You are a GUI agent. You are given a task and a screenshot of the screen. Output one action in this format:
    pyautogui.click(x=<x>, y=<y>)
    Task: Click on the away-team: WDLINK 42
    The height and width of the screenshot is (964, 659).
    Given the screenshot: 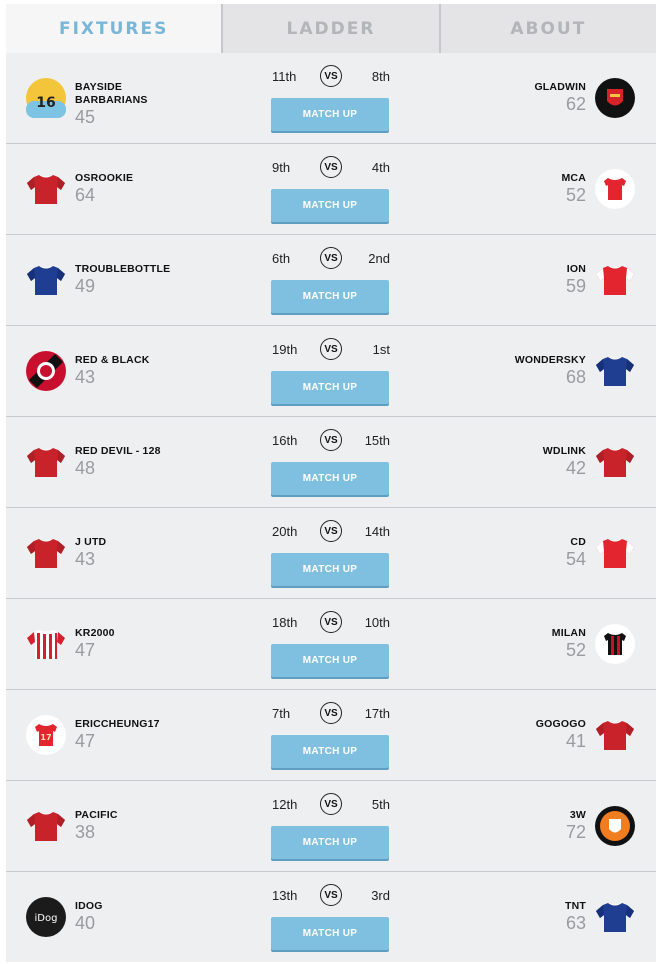 What is the action you would take?
    pyautogui.click(x=564, y=461)
    